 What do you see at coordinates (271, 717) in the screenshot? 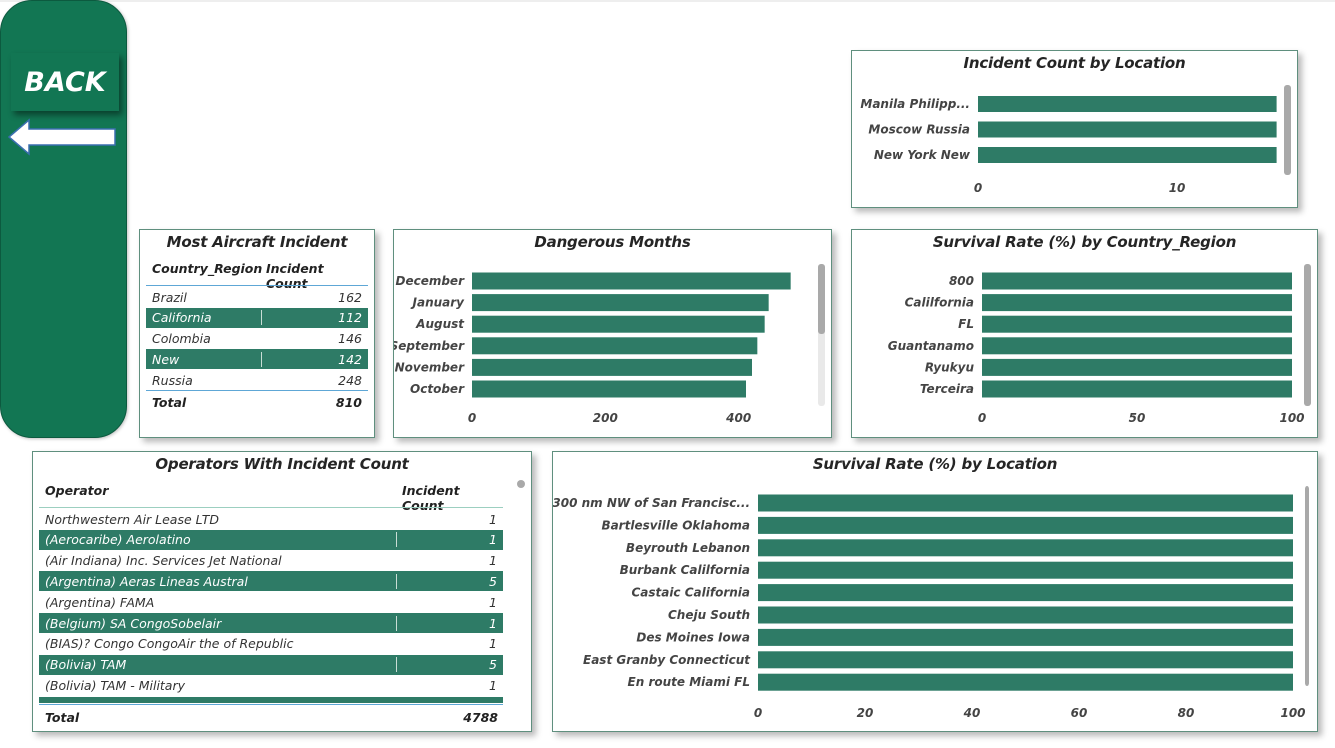
I see `total-row: Total 4788` at bounding box center [271, 717].